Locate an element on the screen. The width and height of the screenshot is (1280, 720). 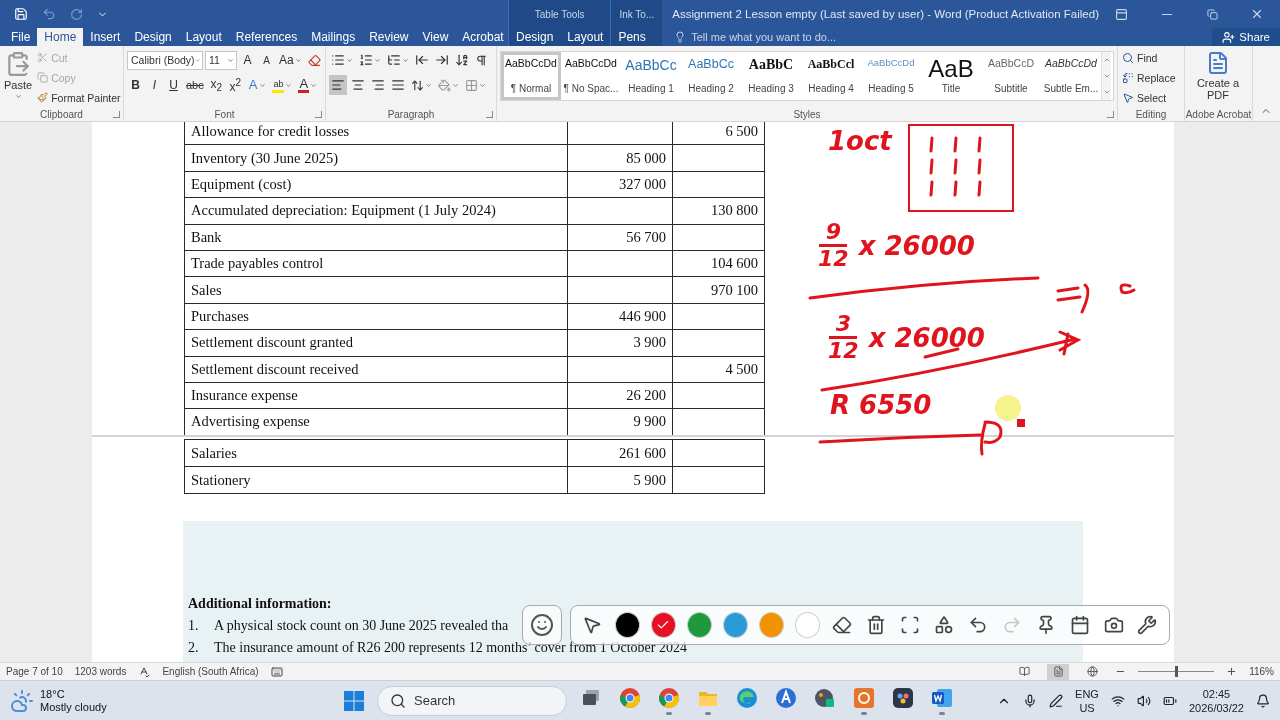
table-cell: 446 900 is located at coordinates (620, 316).